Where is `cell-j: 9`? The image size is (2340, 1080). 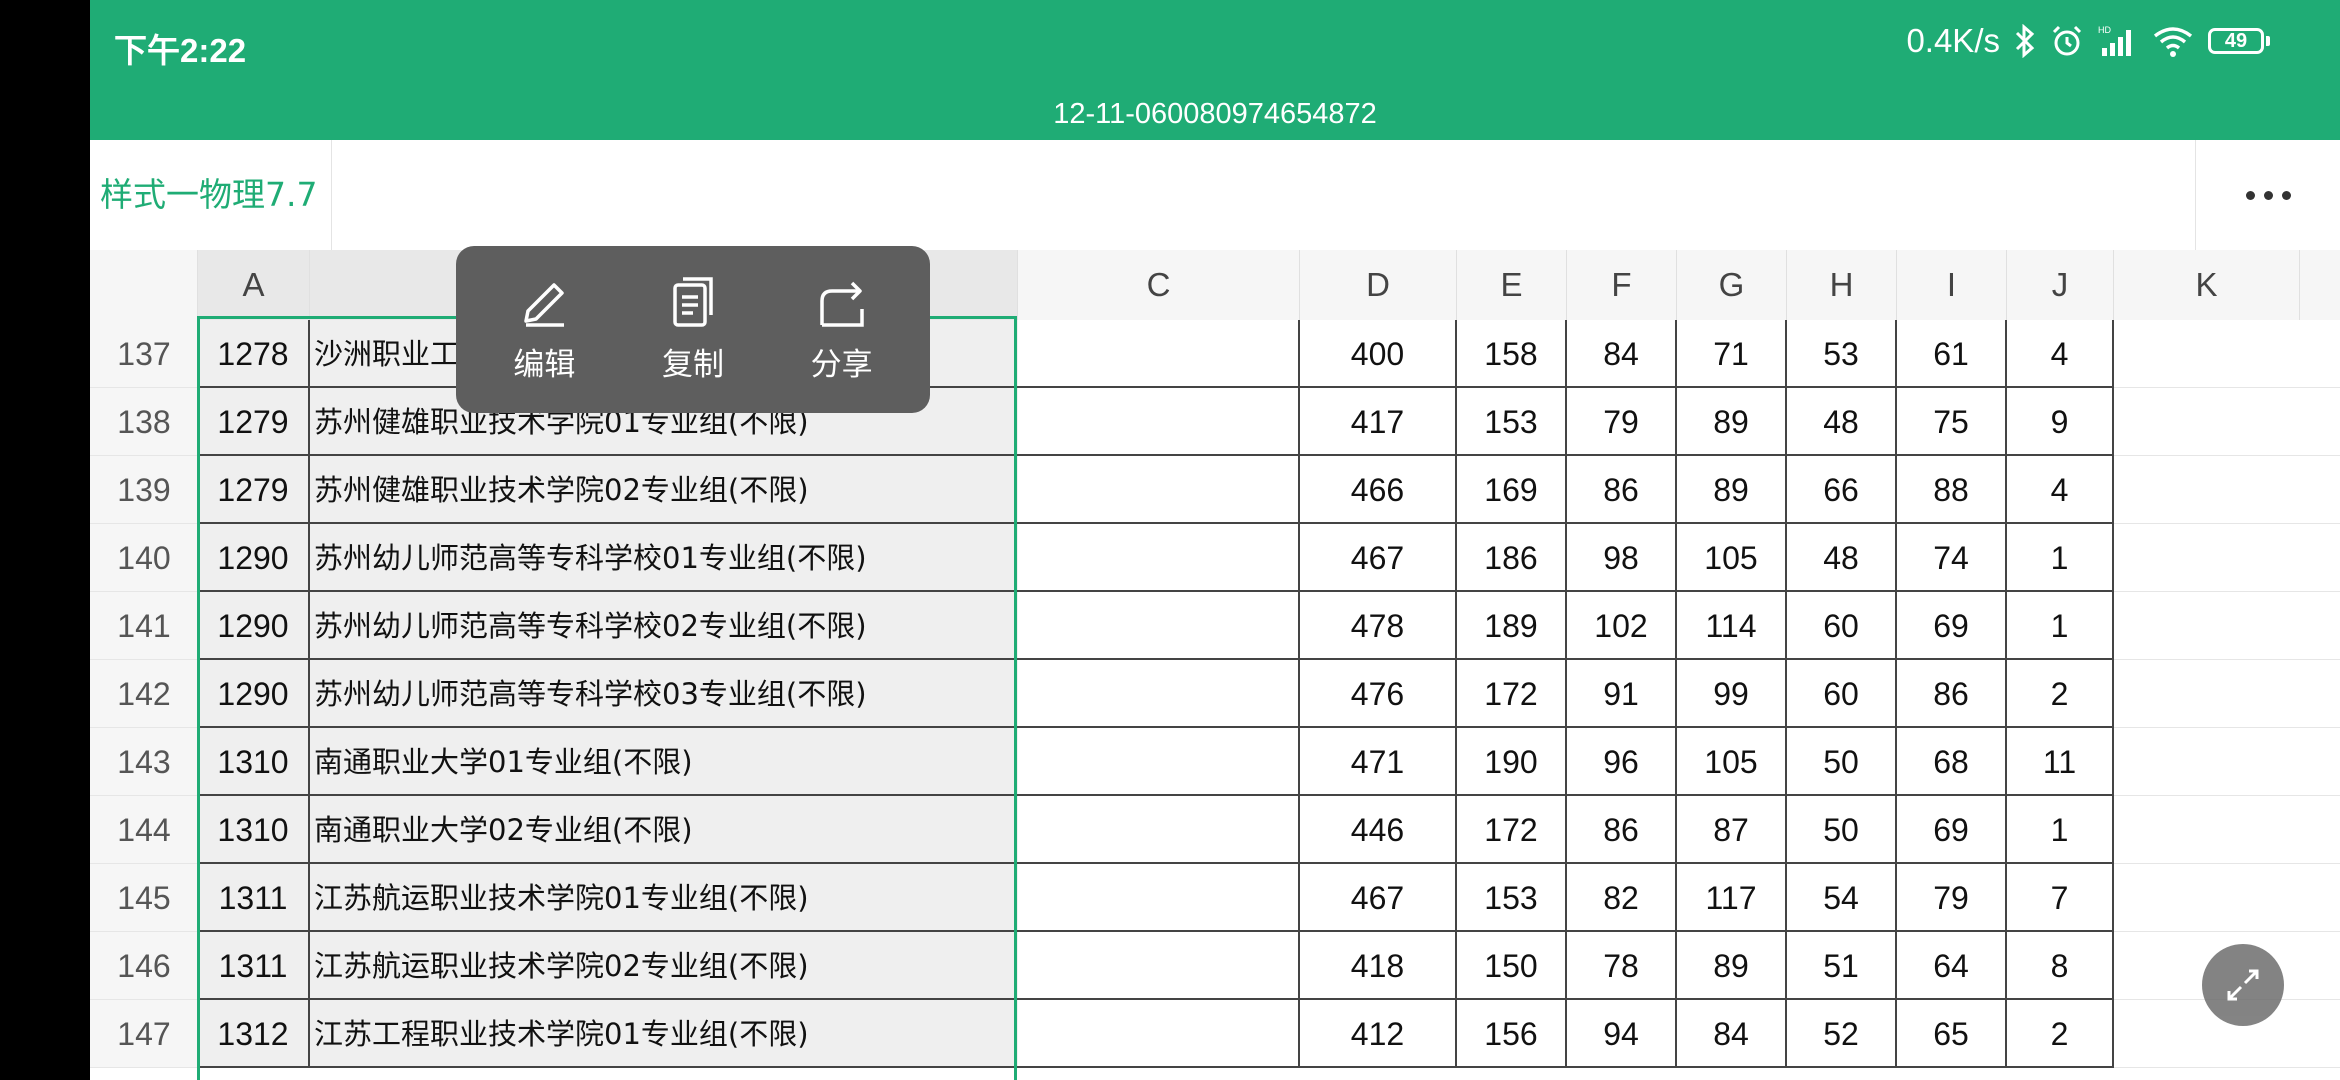 cell-j: 9 is located at coordinates (2060, 422).